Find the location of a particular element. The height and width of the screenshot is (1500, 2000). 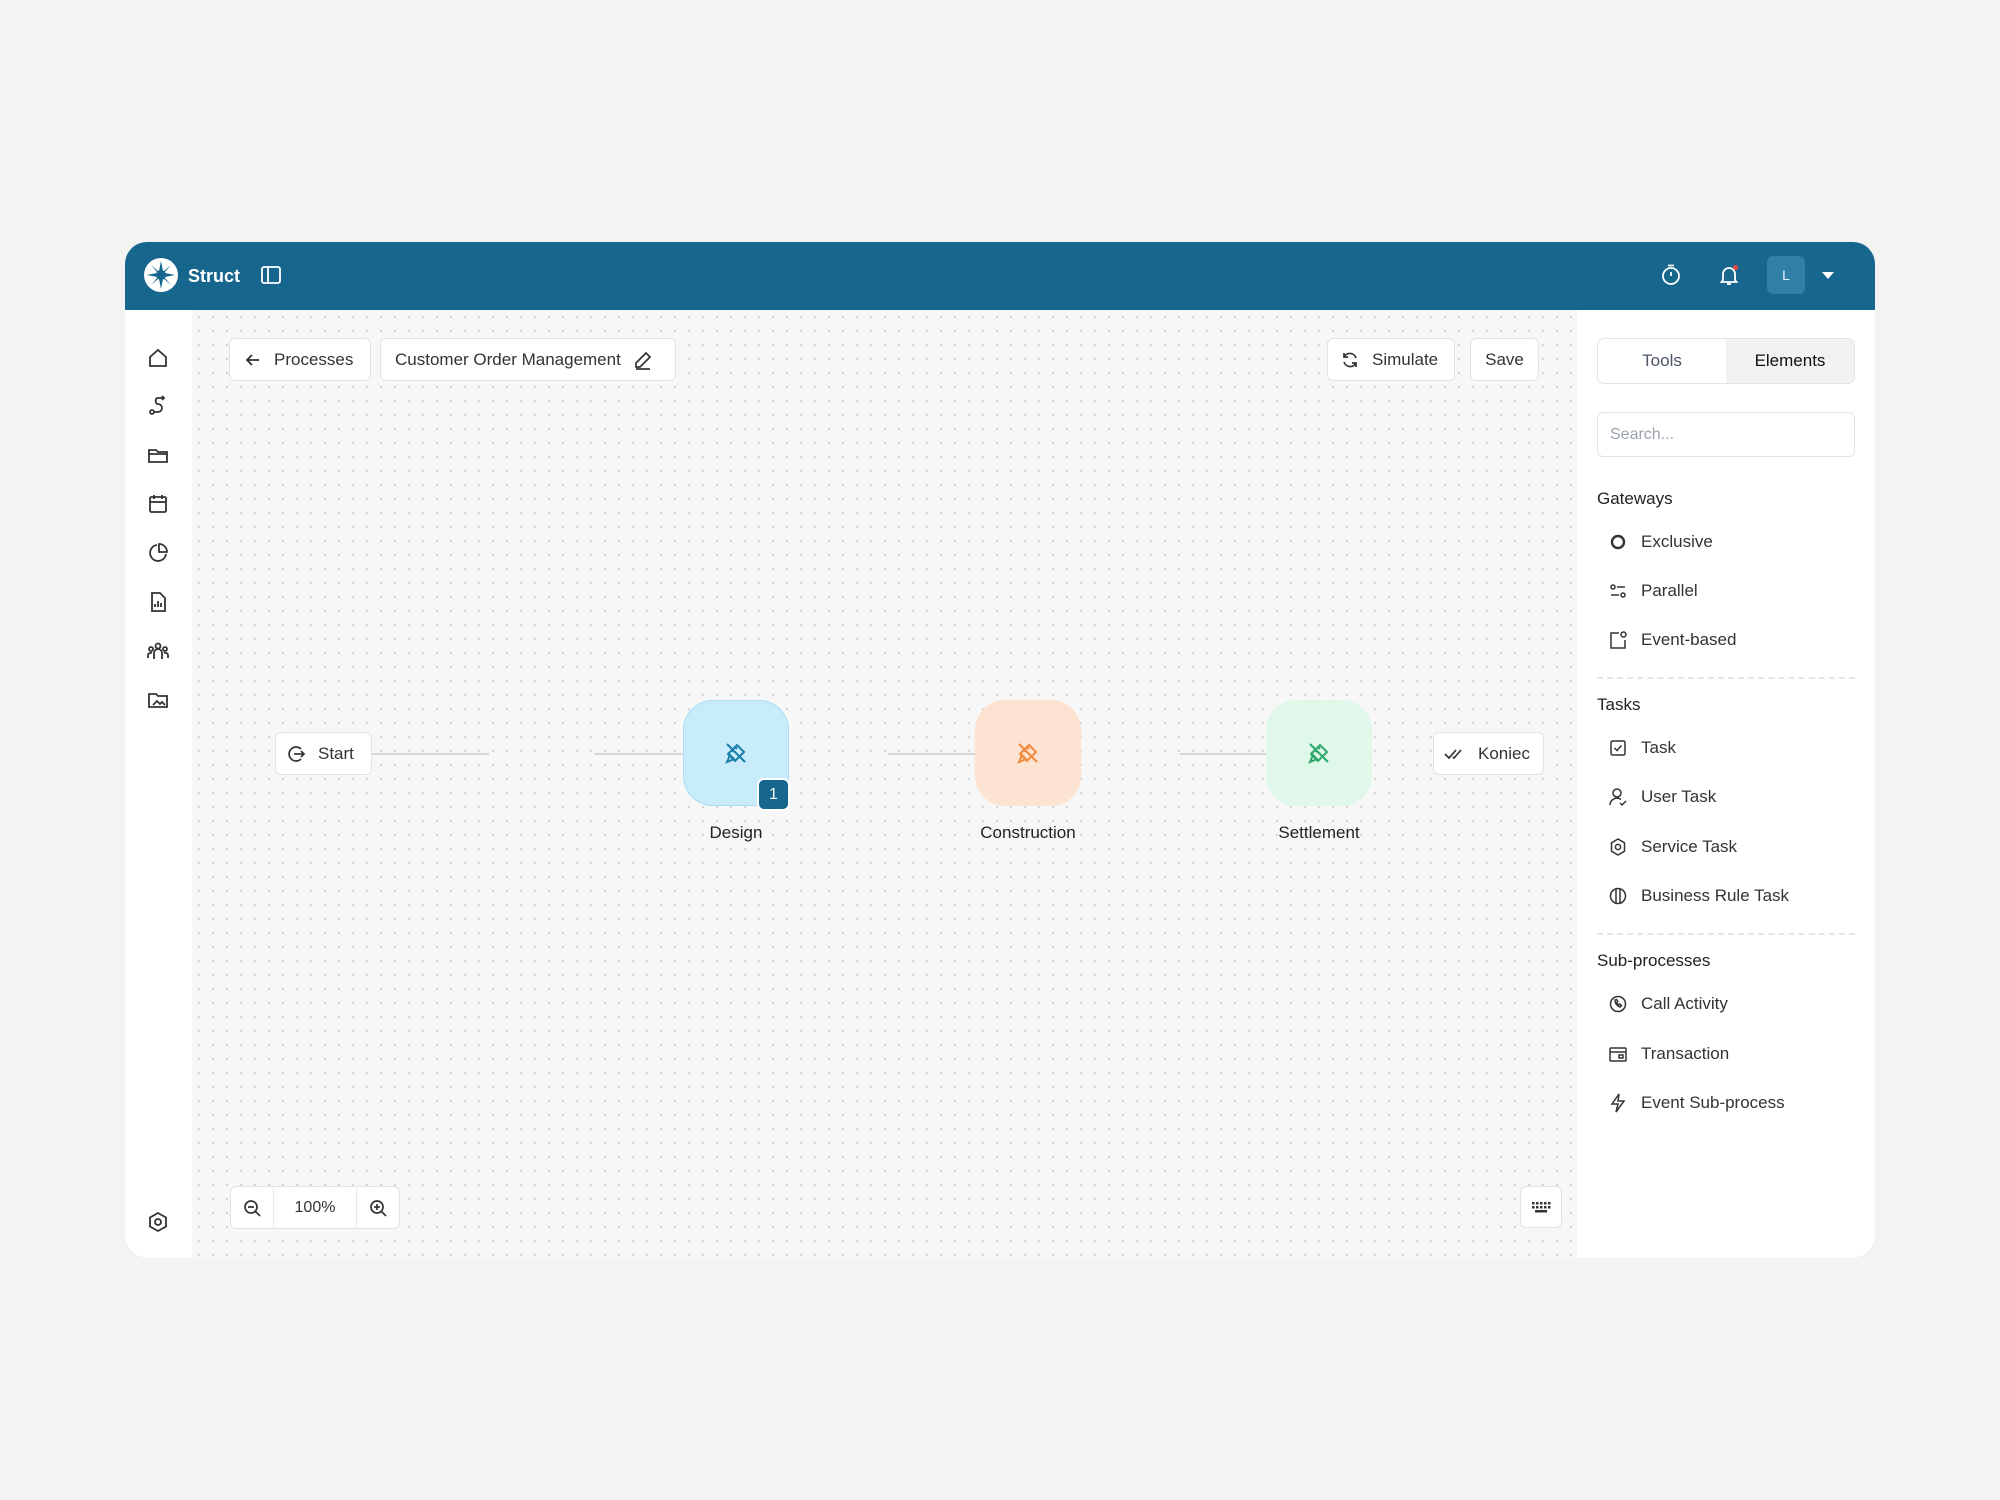

timer-icon is located at coordinates (1671, 275).